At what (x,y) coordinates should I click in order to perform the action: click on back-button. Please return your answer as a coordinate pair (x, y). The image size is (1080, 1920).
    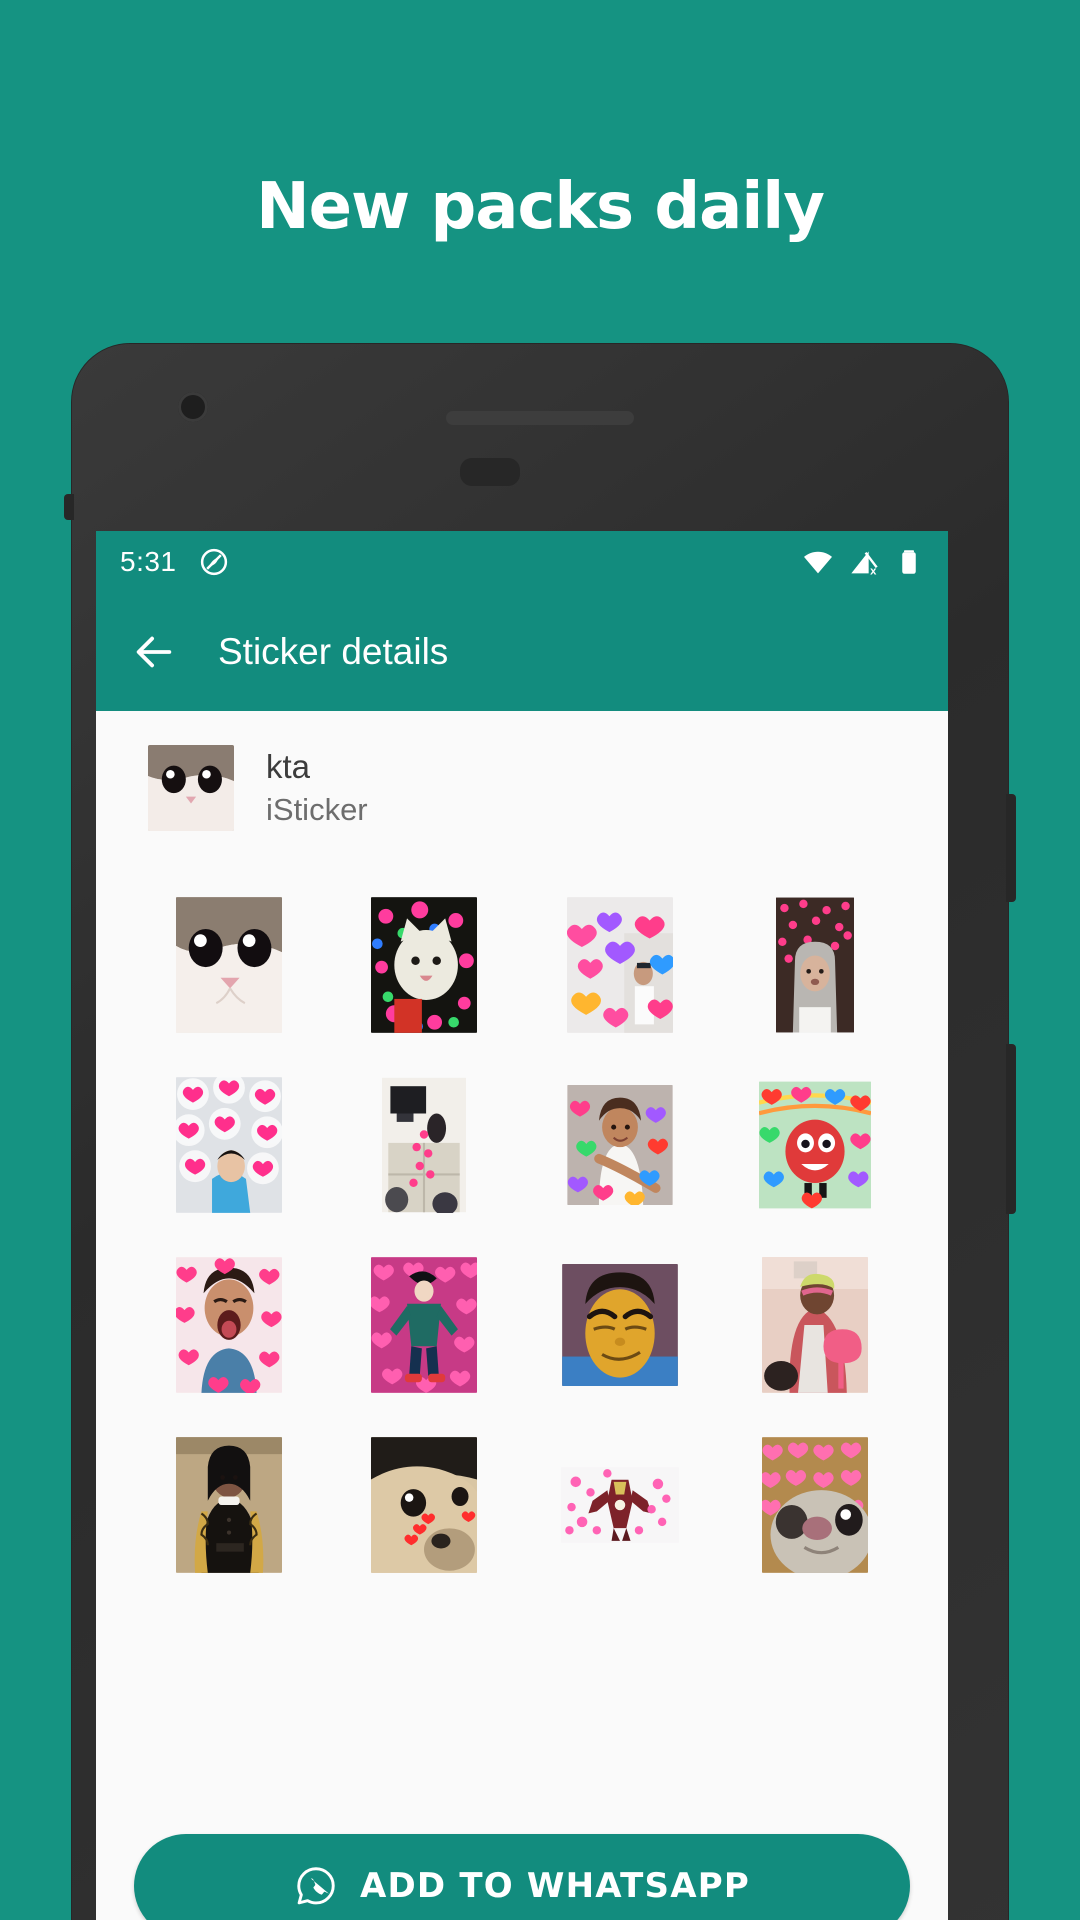
    Looking at the image, I should click on (154, 652).